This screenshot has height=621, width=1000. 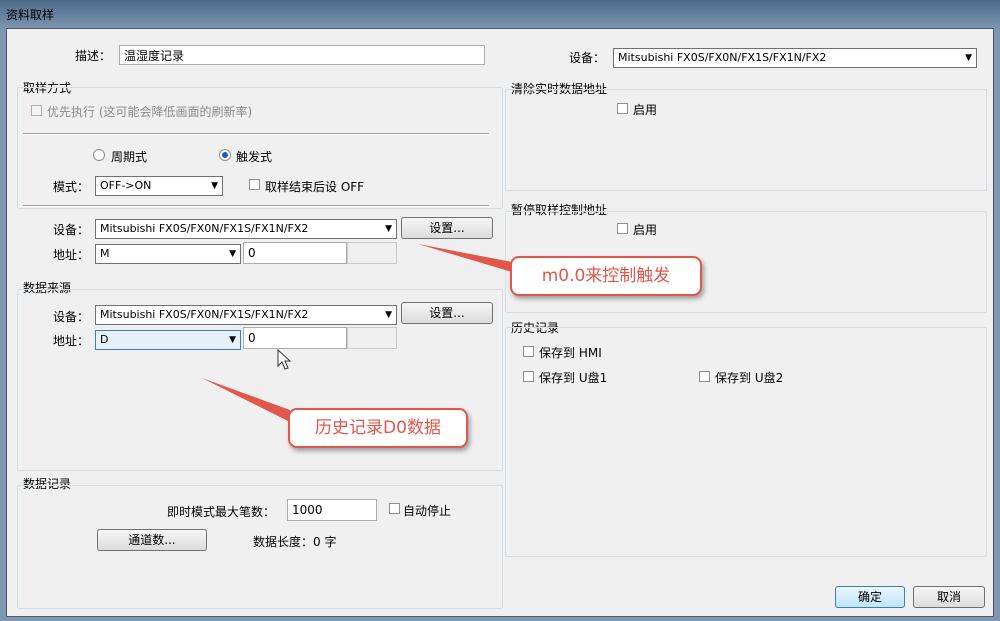 What do you see at coordinates (357, 333) in the screenshot?
I see `annotation-arrows` at bounding box center [357, 333].